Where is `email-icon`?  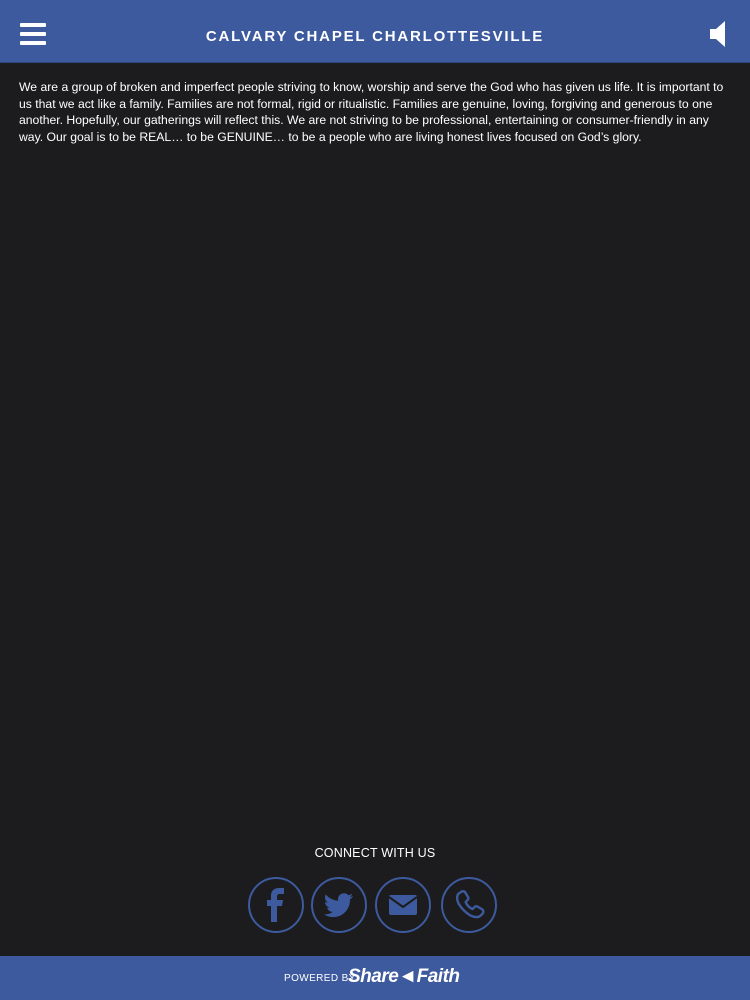 email-icon is located at coordinates (403, 905).